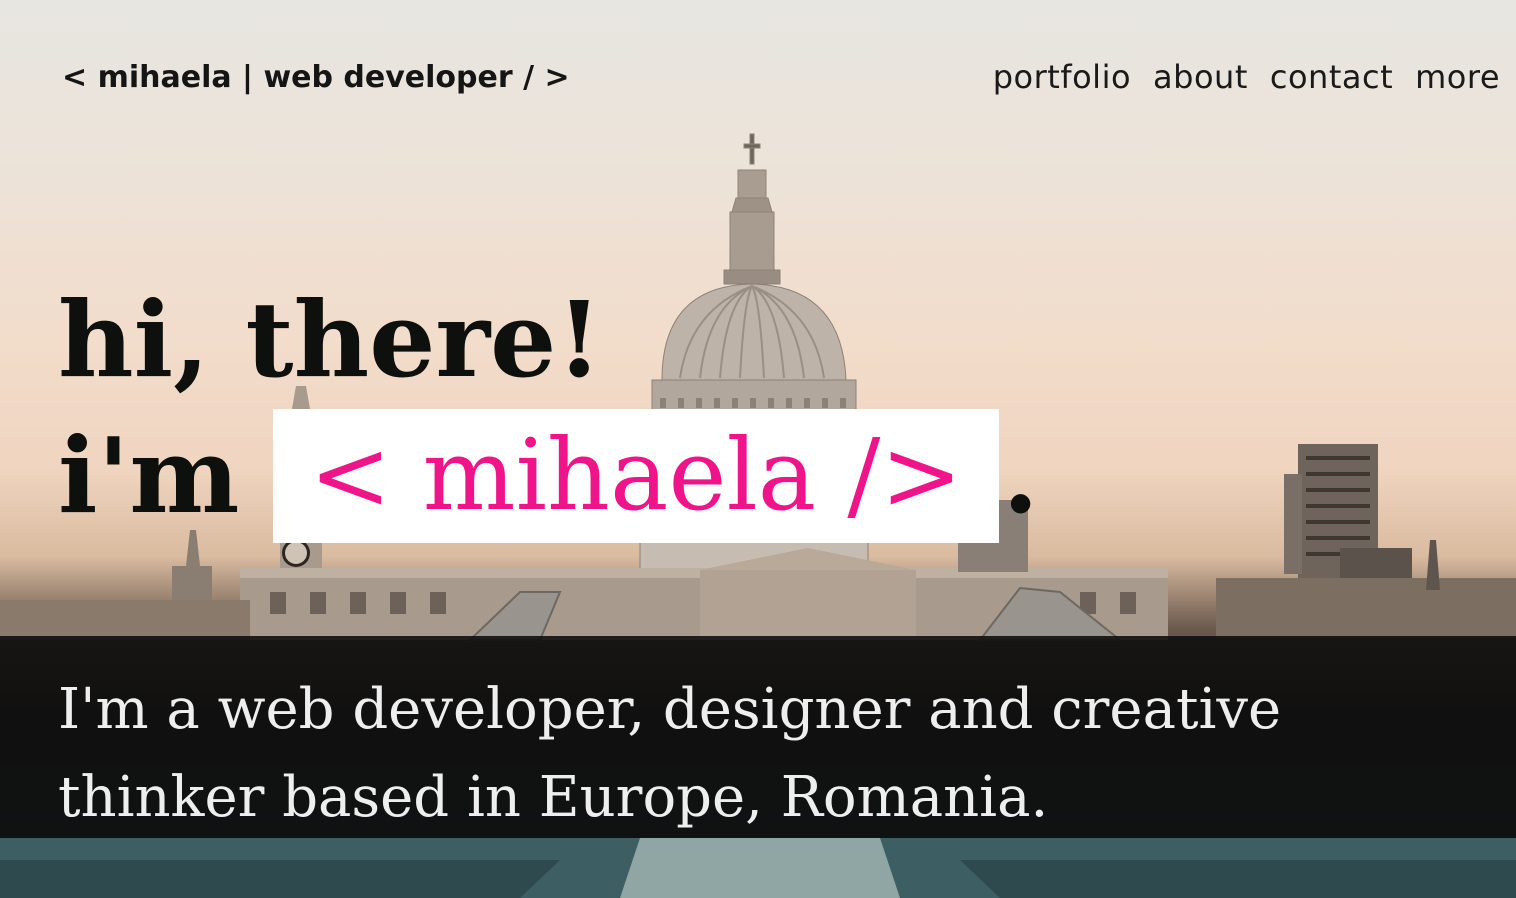  What do you see at coordinates (1020, 475) in the screenshot?
I see `headline-period: .` at bounding box center [1020, 475].